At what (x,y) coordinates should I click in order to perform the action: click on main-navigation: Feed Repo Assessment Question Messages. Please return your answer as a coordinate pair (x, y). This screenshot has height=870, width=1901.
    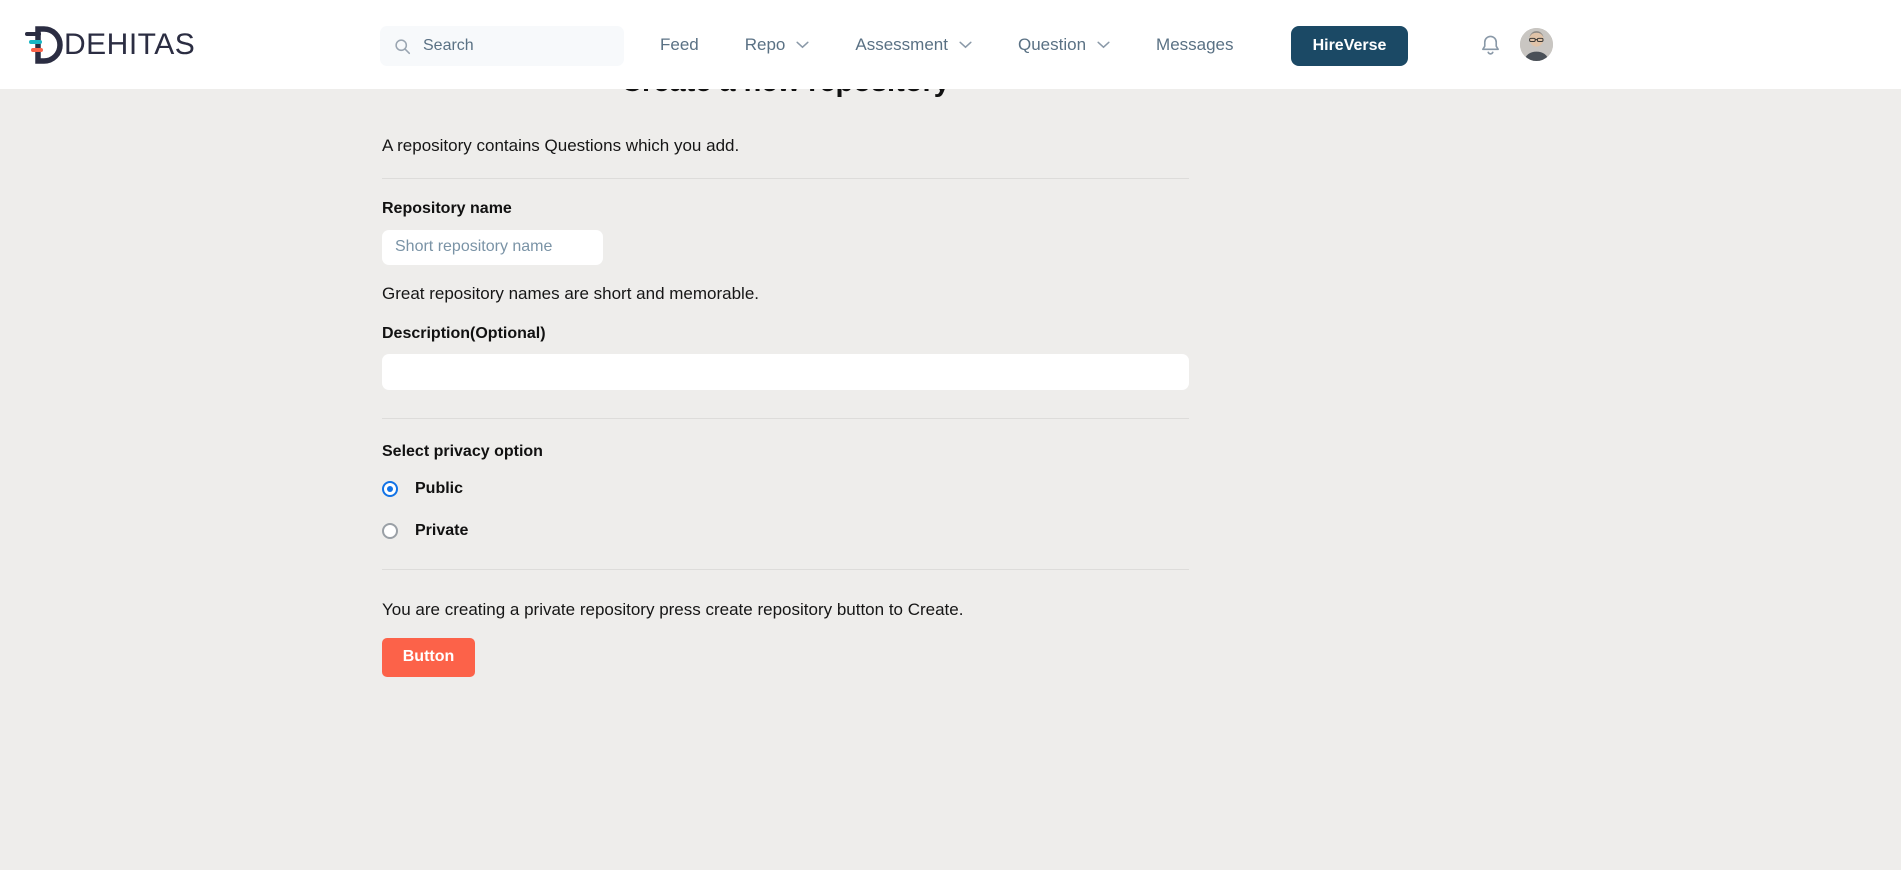
    Looking at the image, I should click on (947, 44).